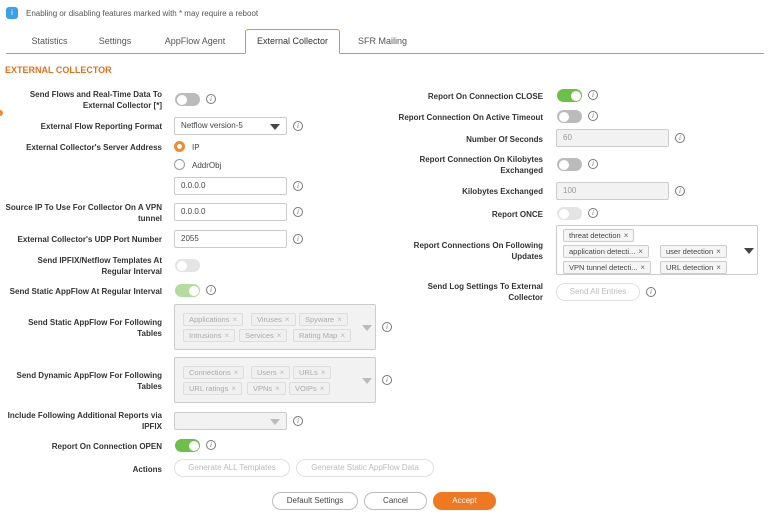 The width and height of the screenshot is (768, 517). What do you see at coordinates (478, 251) in the screenshot?
I see `following-updates-label: Report Connections On Following Updates` at bounding box center [478, 251].